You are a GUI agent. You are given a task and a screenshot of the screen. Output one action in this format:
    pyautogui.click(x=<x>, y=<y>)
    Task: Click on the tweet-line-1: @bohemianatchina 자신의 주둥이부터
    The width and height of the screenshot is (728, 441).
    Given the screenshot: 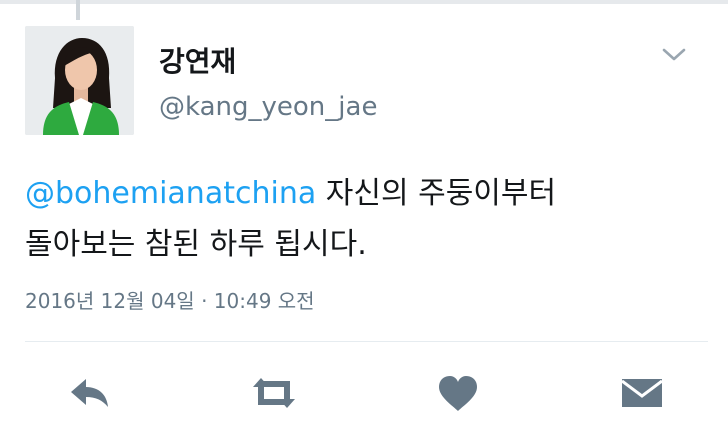 What is the action you would take?
    pyautogui.click(x=370, y=193)
    